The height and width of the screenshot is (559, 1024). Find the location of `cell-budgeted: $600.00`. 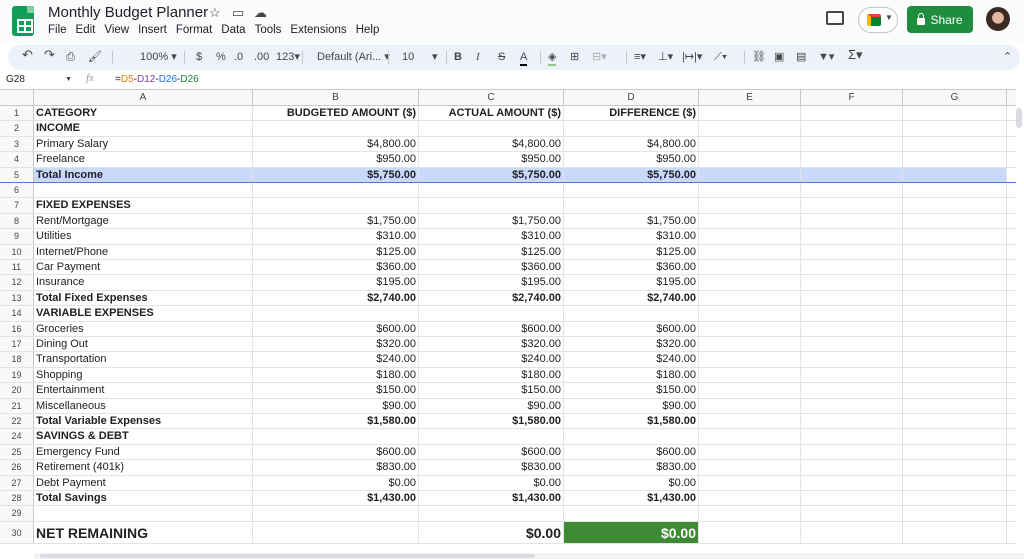

cell-budgeted: $600.00 is located at coordinates (336, 452).